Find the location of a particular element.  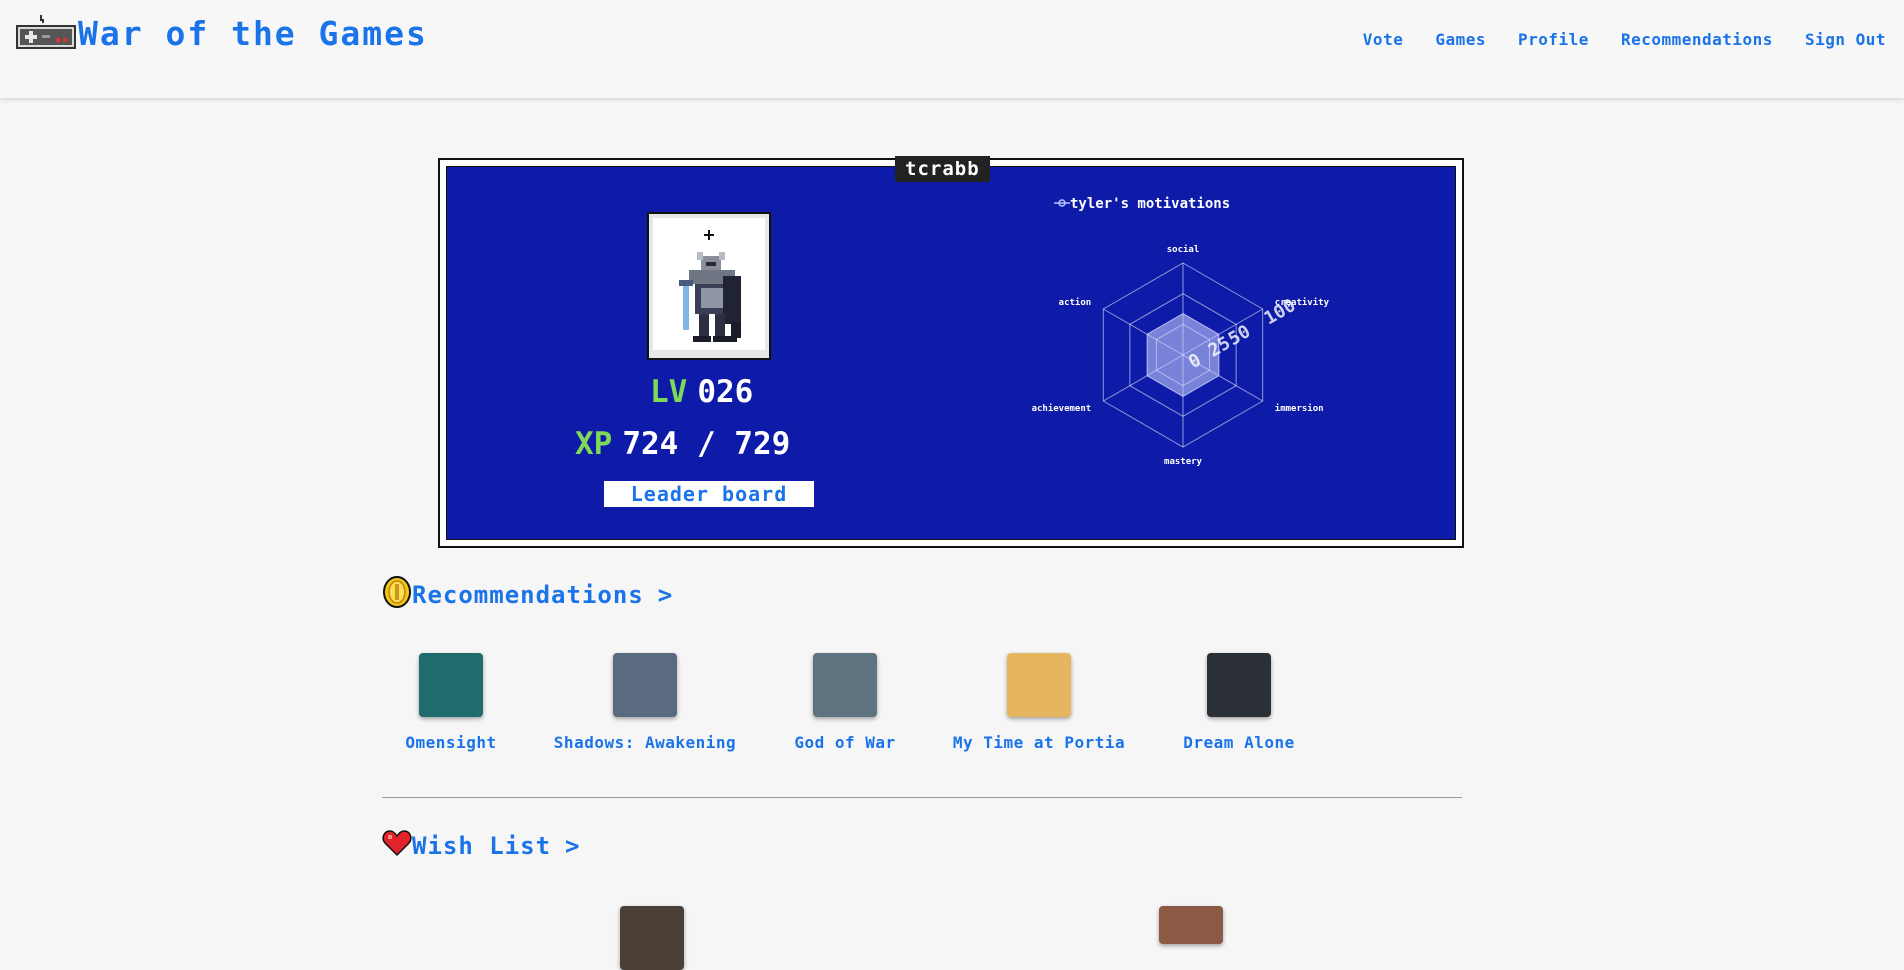

radar-data-polygon is located at coordinates (1183, 355).